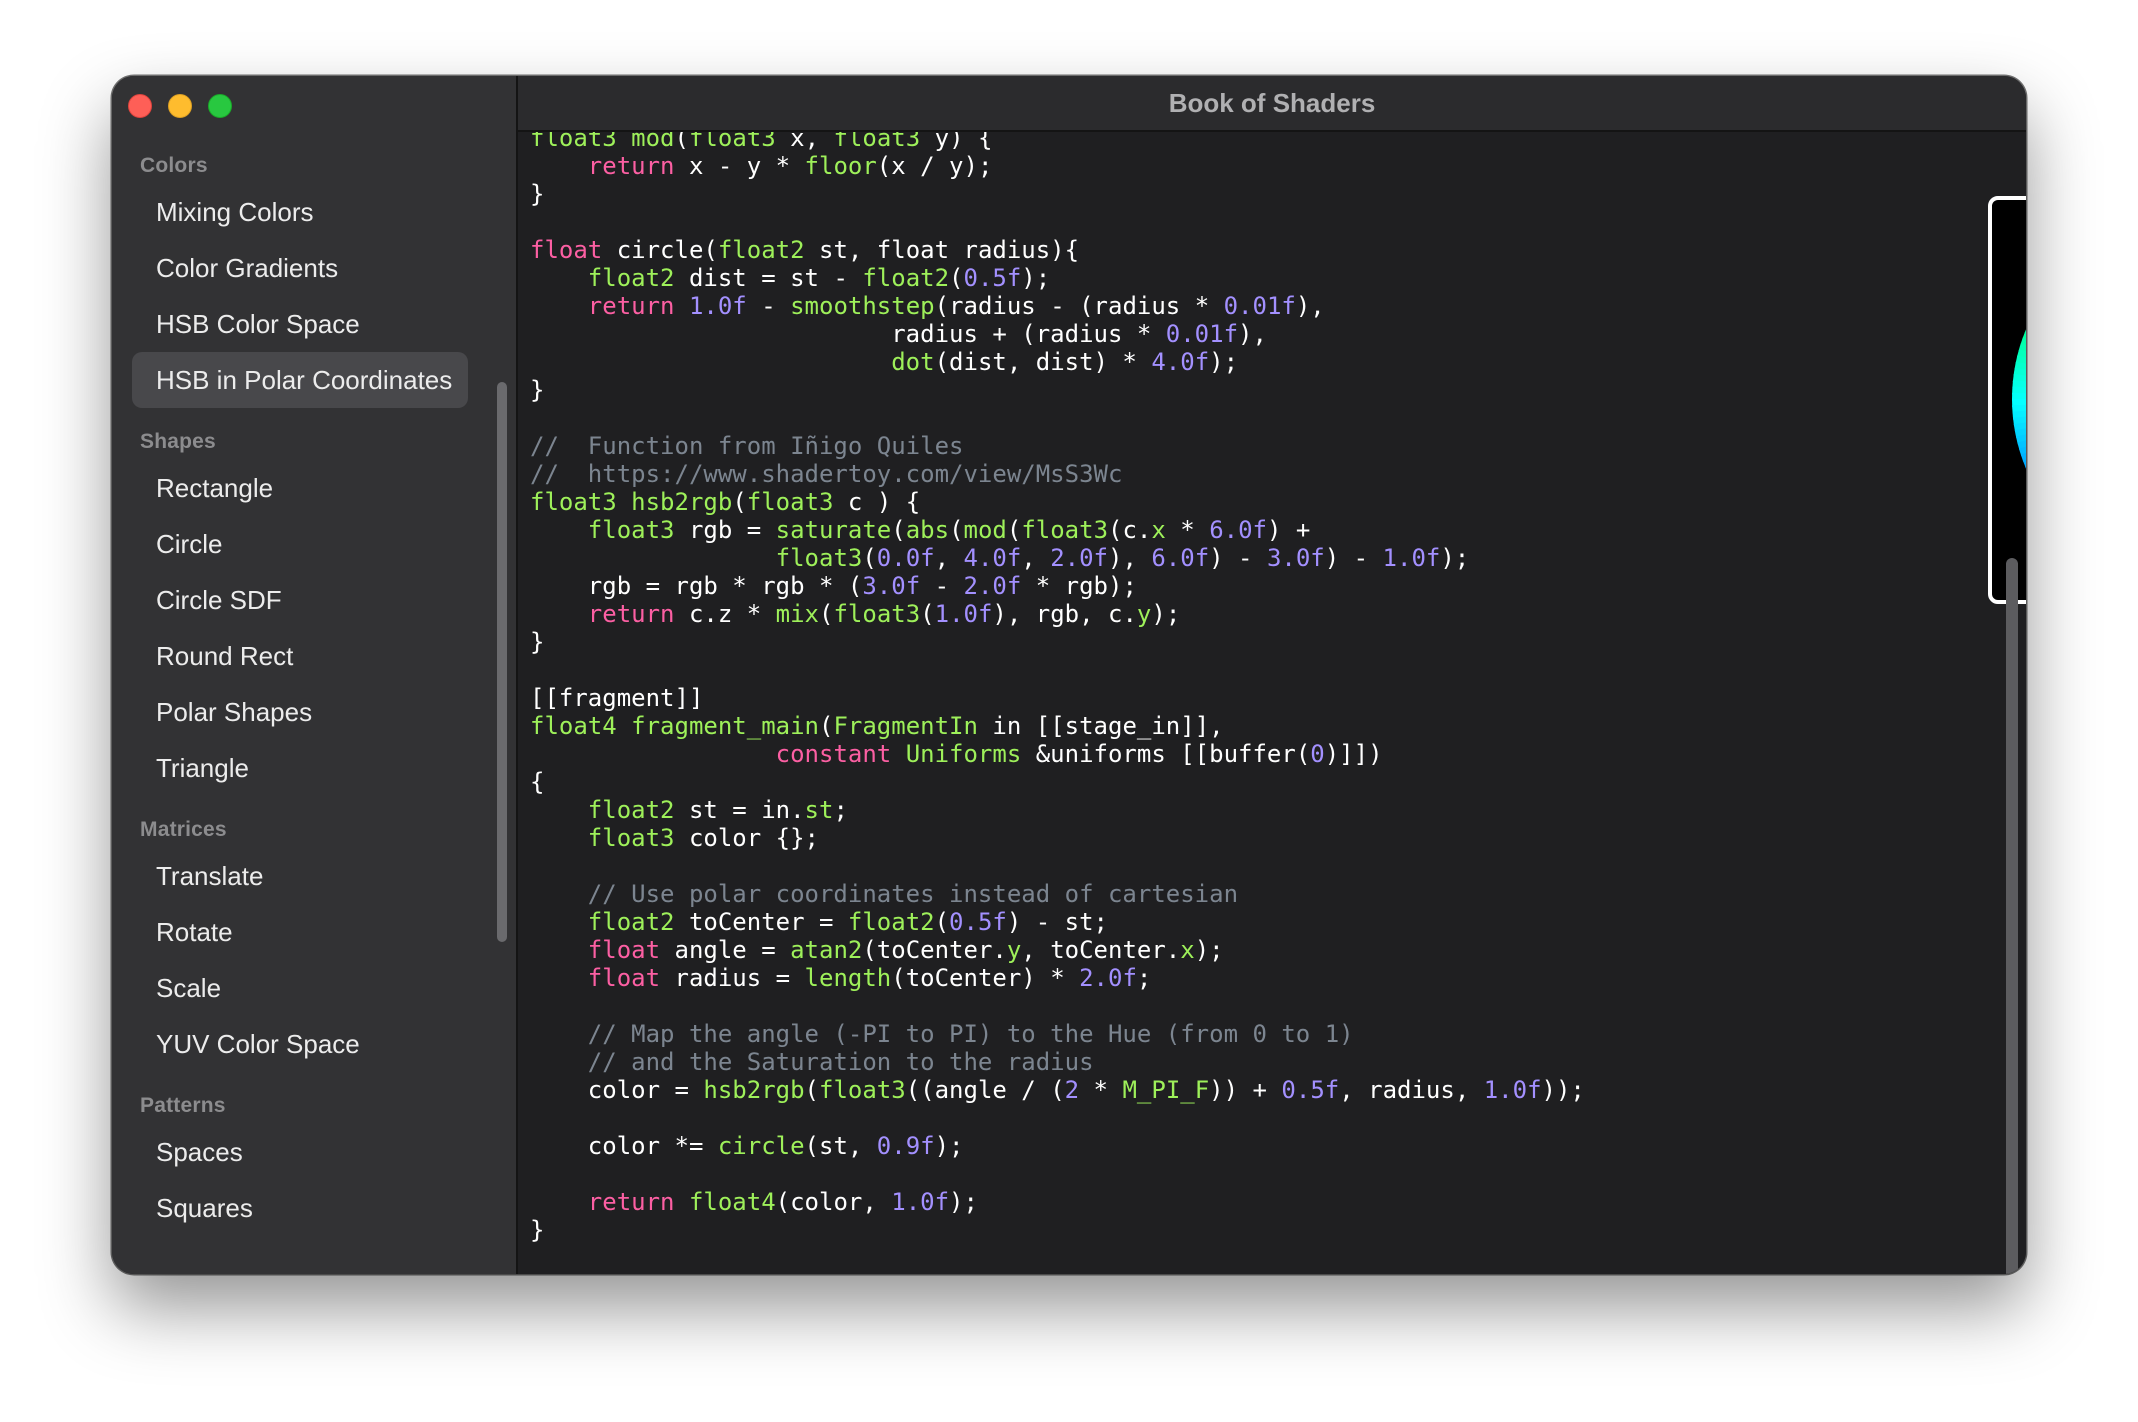 The image size is (2138, 1422). What do you see at coordinates (300, 1208) in the screenshot?
I see `sidebar-item-squares: Squares` at bounding box center [300, 1208].